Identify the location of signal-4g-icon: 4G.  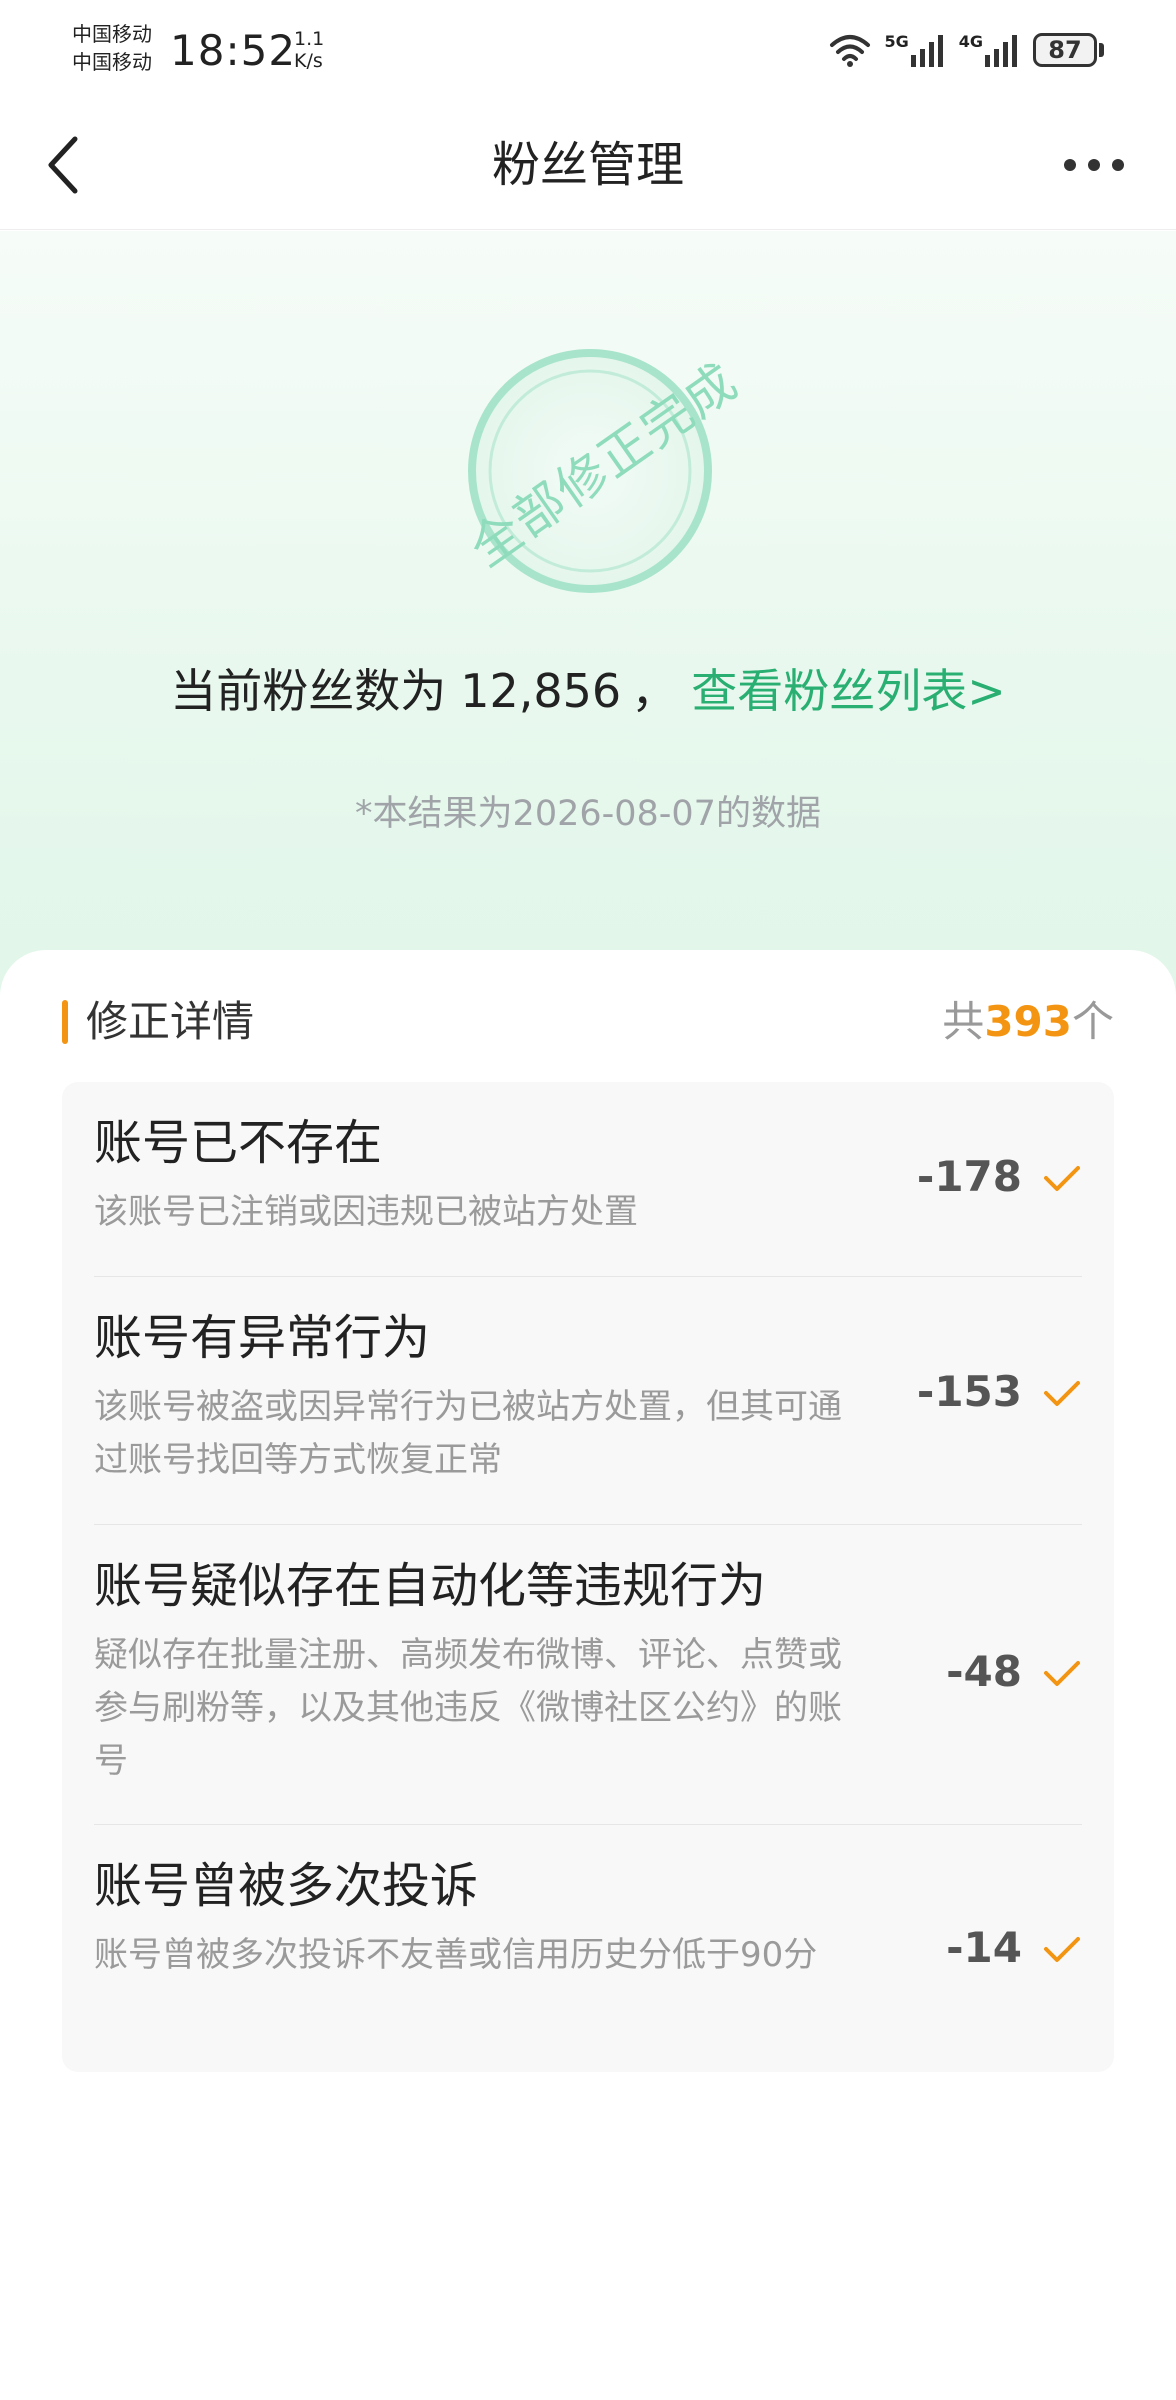
(990, 50).